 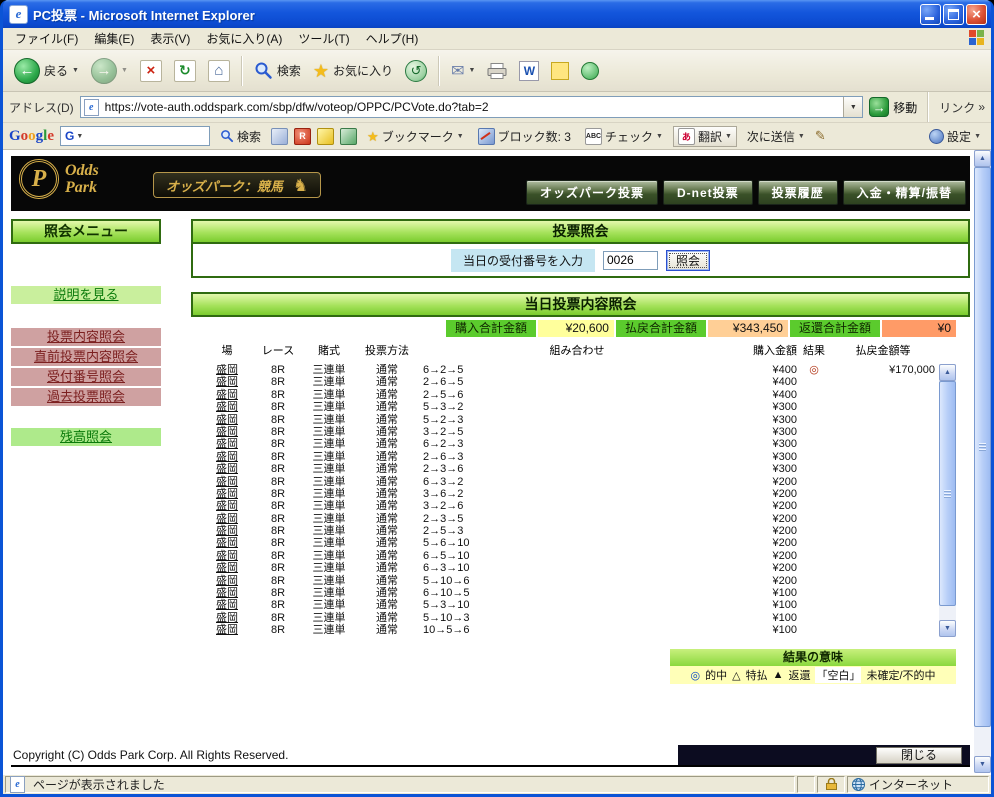 I want to click on google-search-dropdown-icon: ▼, so click(x=79, y=136).